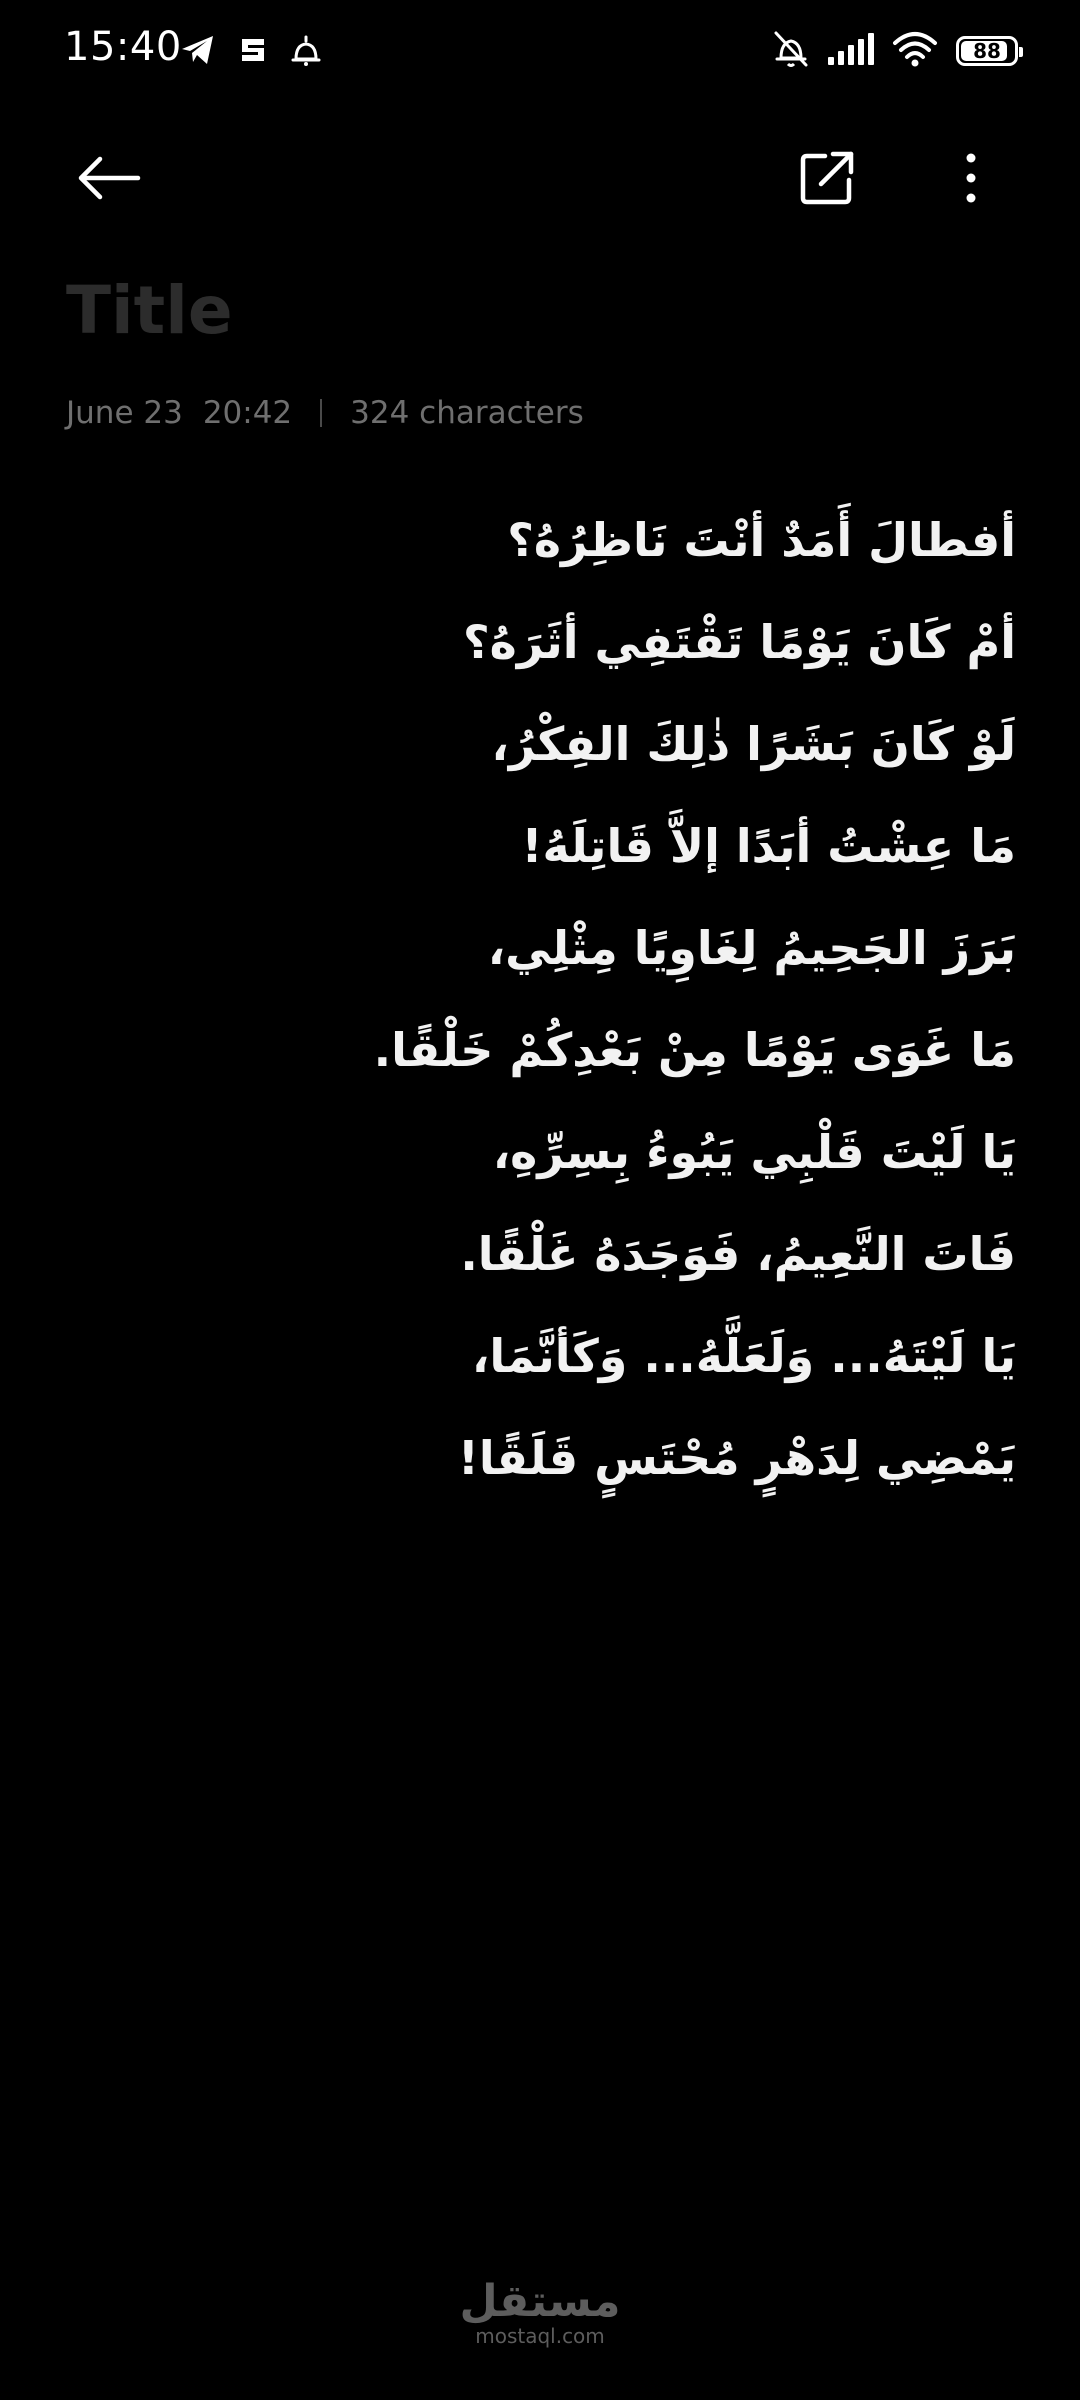  I want to click on share-external-icon, so click(827, 180).